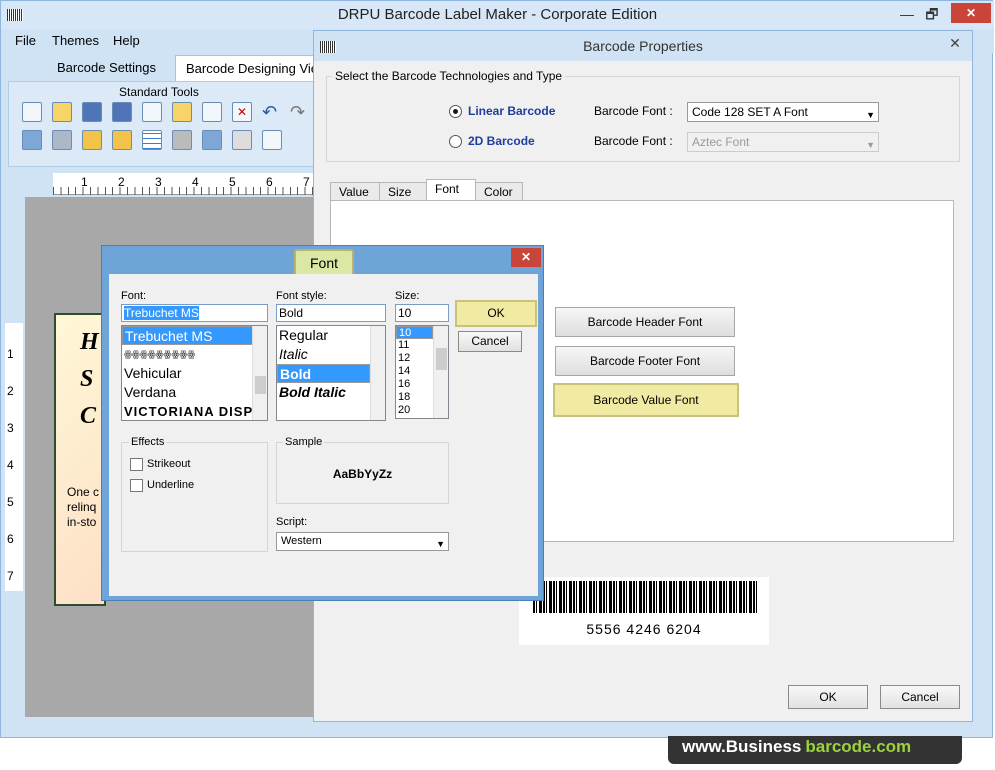 Image resolution: width=995 pixels, height=770 pixels. I want to click on exit-icon, so click(272, 140).